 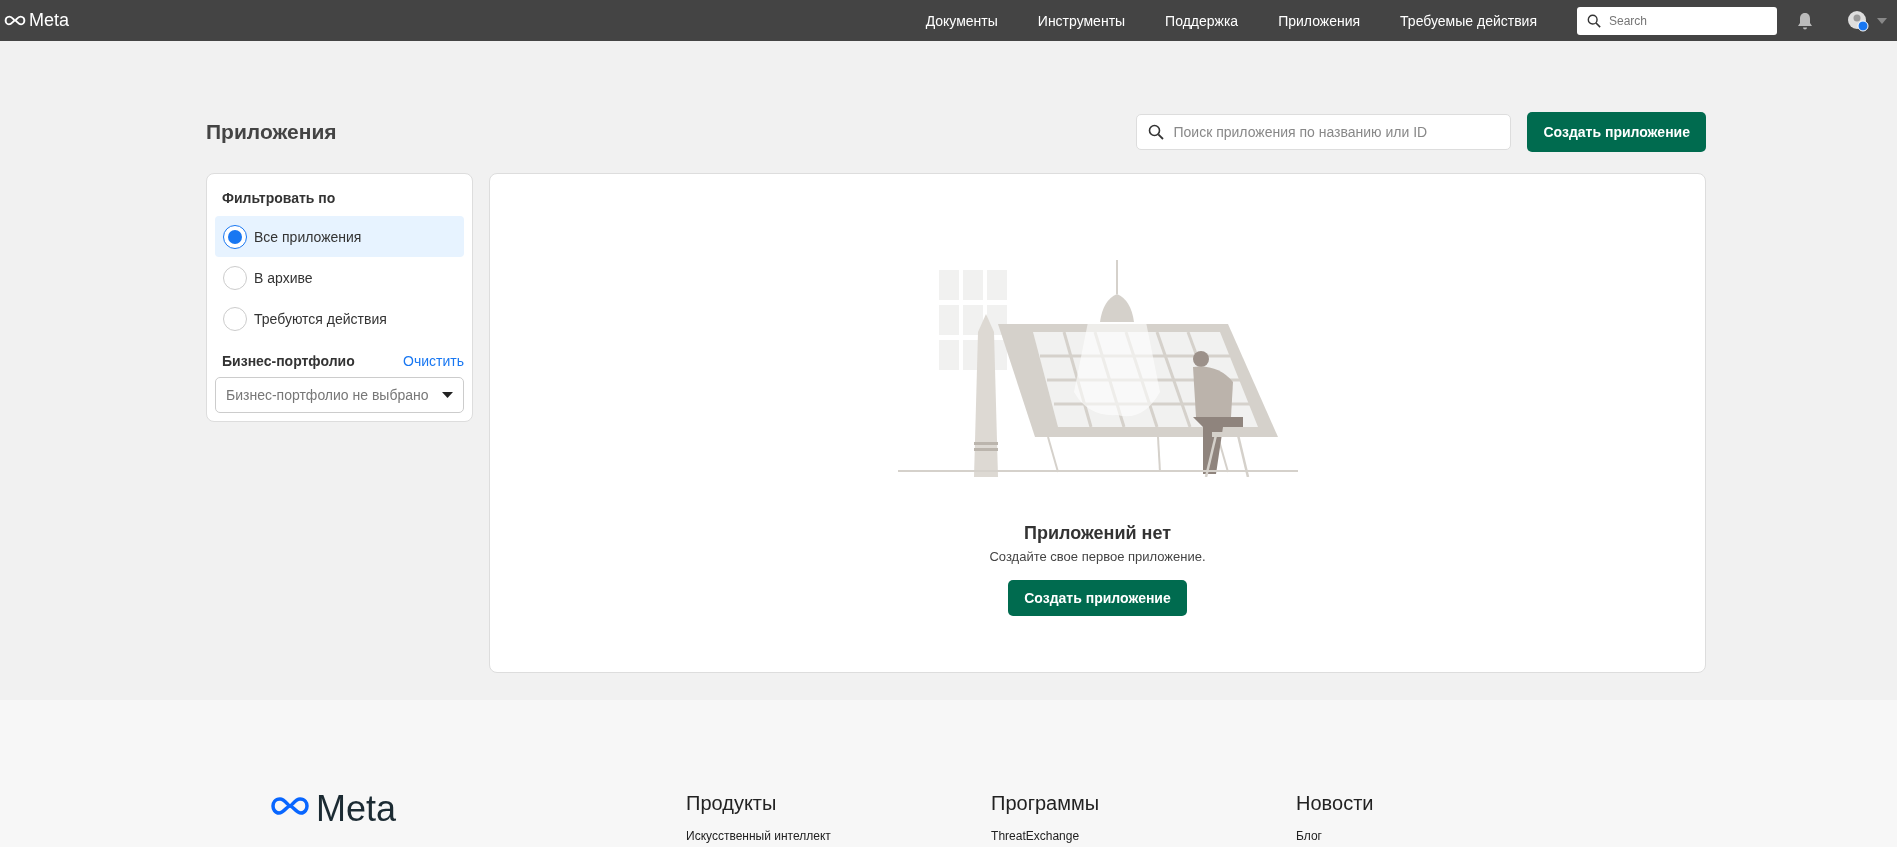 What do you see at coordinates (308, 236) in the screenshot?
I see `filter-label: Все приложения` at bounding box center [308, 236].